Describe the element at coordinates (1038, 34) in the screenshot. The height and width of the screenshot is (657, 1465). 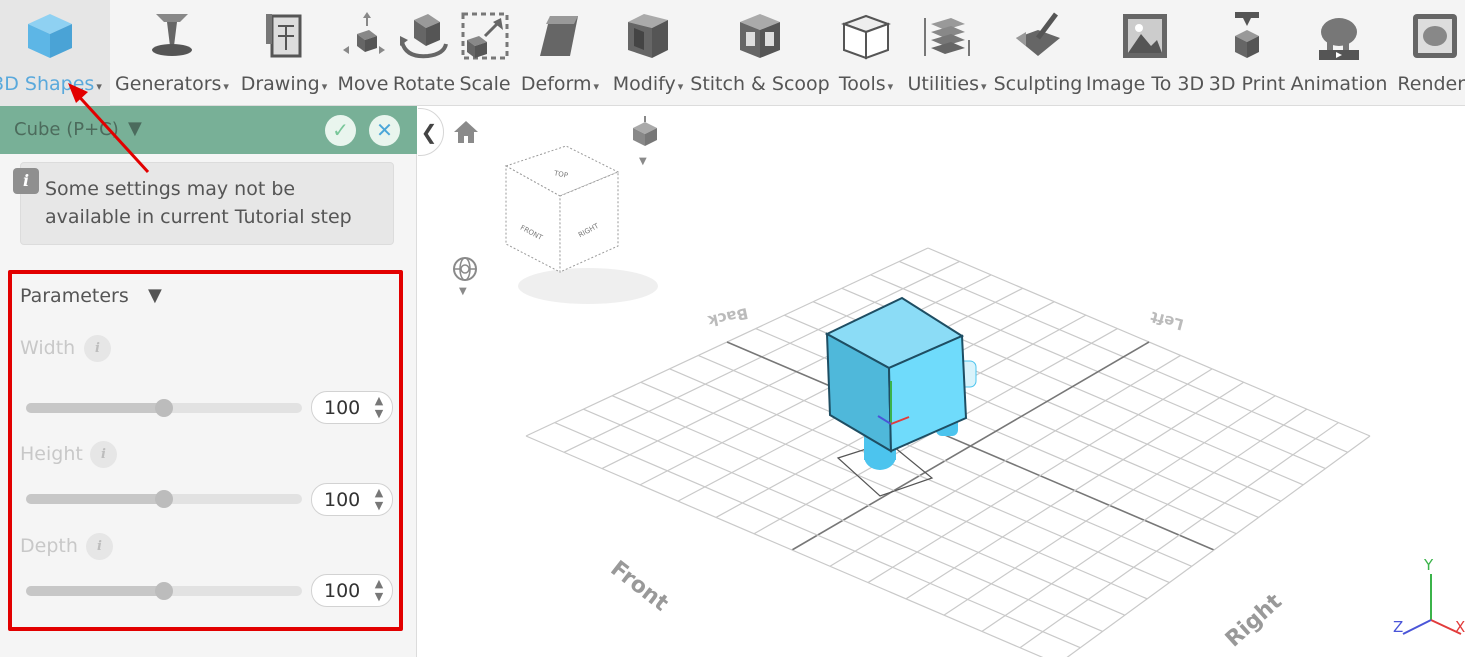
I see `sculpting-icon` at that location.